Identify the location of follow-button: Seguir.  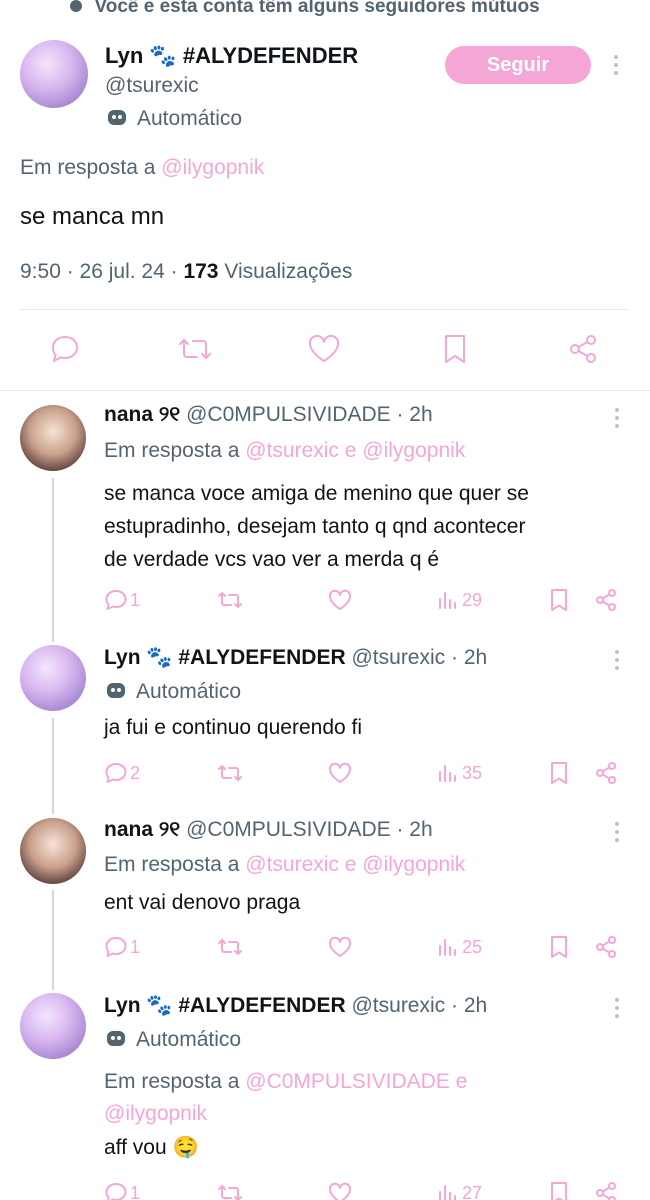
(518, 65).